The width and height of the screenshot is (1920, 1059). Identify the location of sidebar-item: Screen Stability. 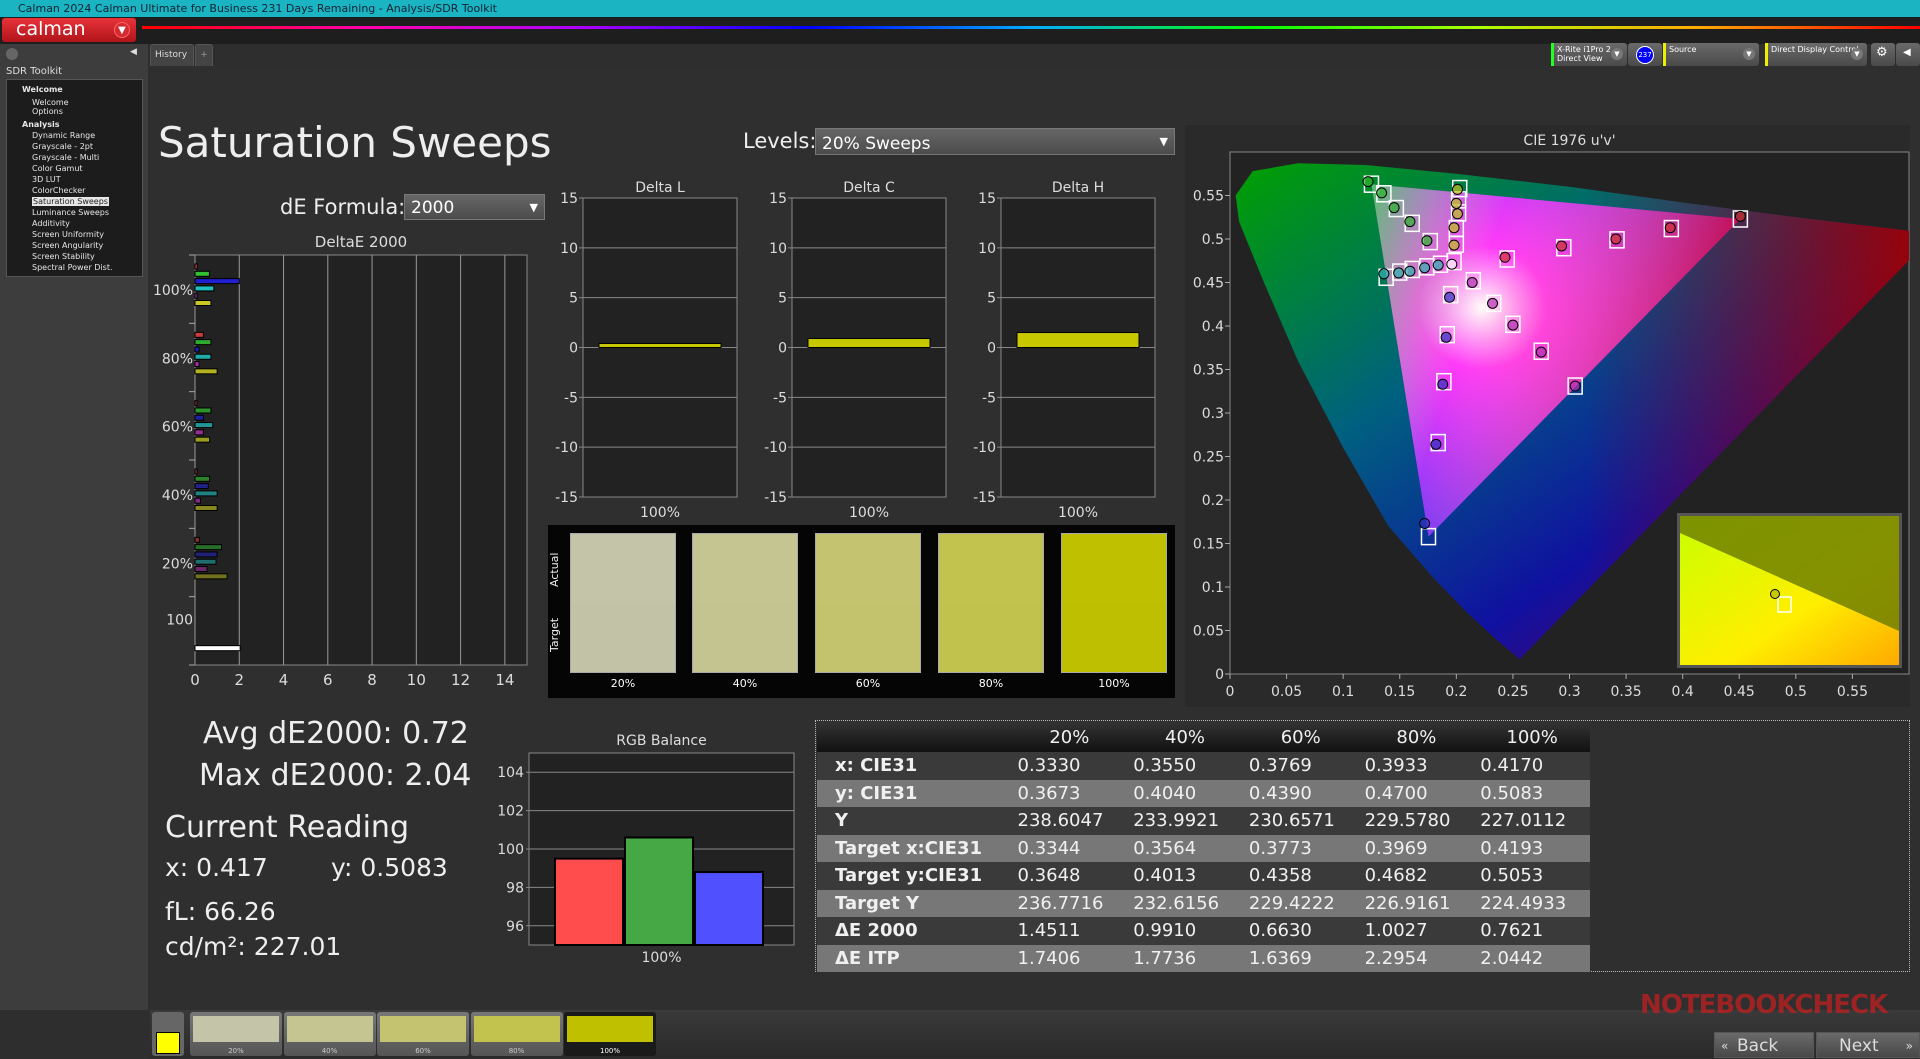
(63, 256).